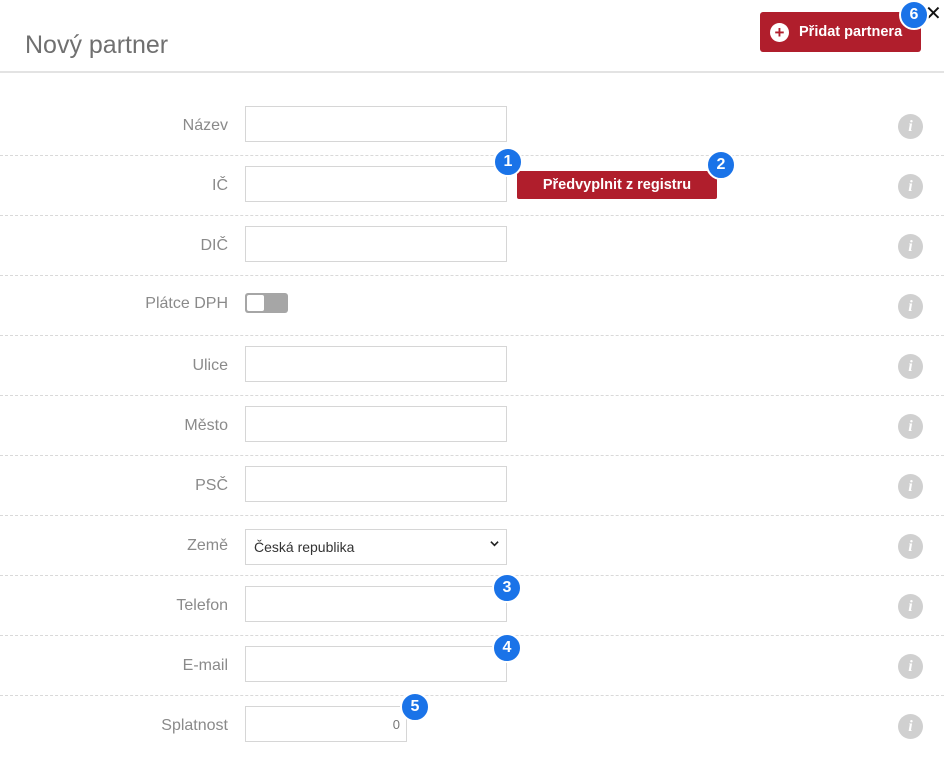 The height and width of the screenshot is (759, 944). I want to click on zeme-selected-value: Česká republika, so click(304, 547).